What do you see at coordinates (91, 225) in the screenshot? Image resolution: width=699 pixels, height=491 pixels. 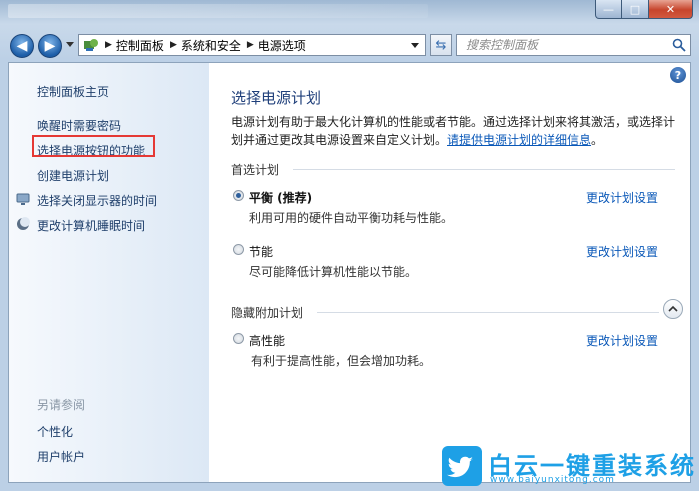 I see `sidebar-item-sleep-time: 更改计算机睡眠时间` at bounding box center [91, 225].